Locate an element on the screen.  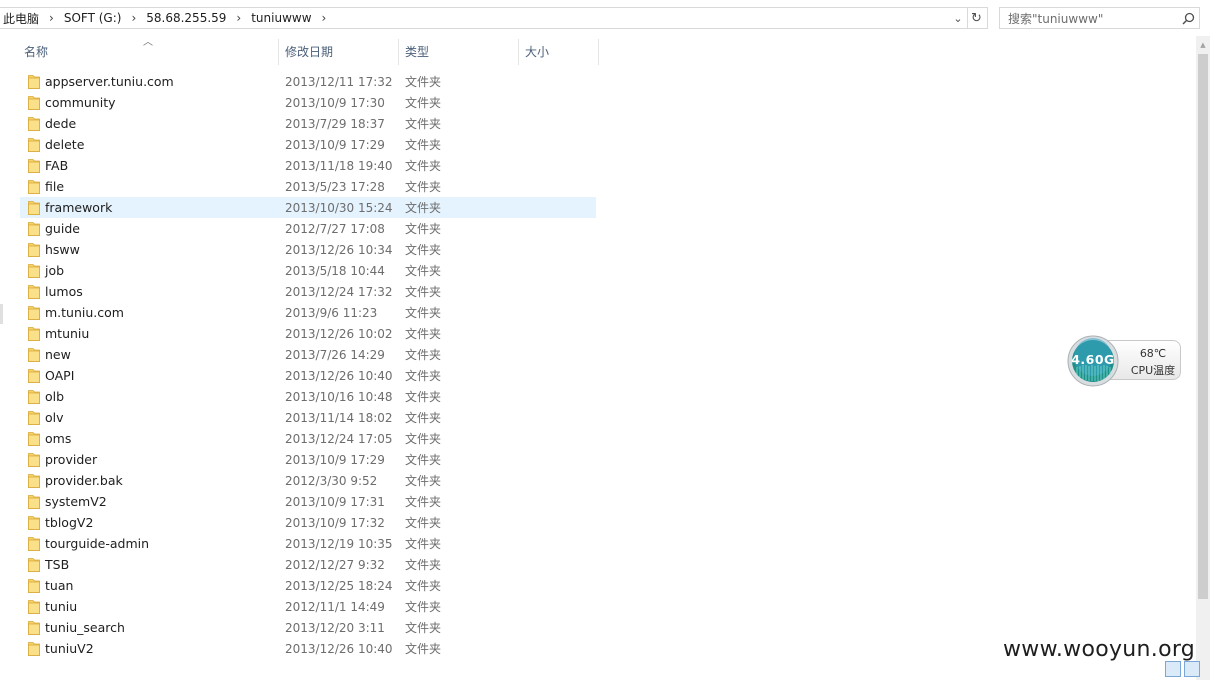
file-row: tuniu_search 2013/12/20 3:11 文件夹 is located at coordinates (308, 627).